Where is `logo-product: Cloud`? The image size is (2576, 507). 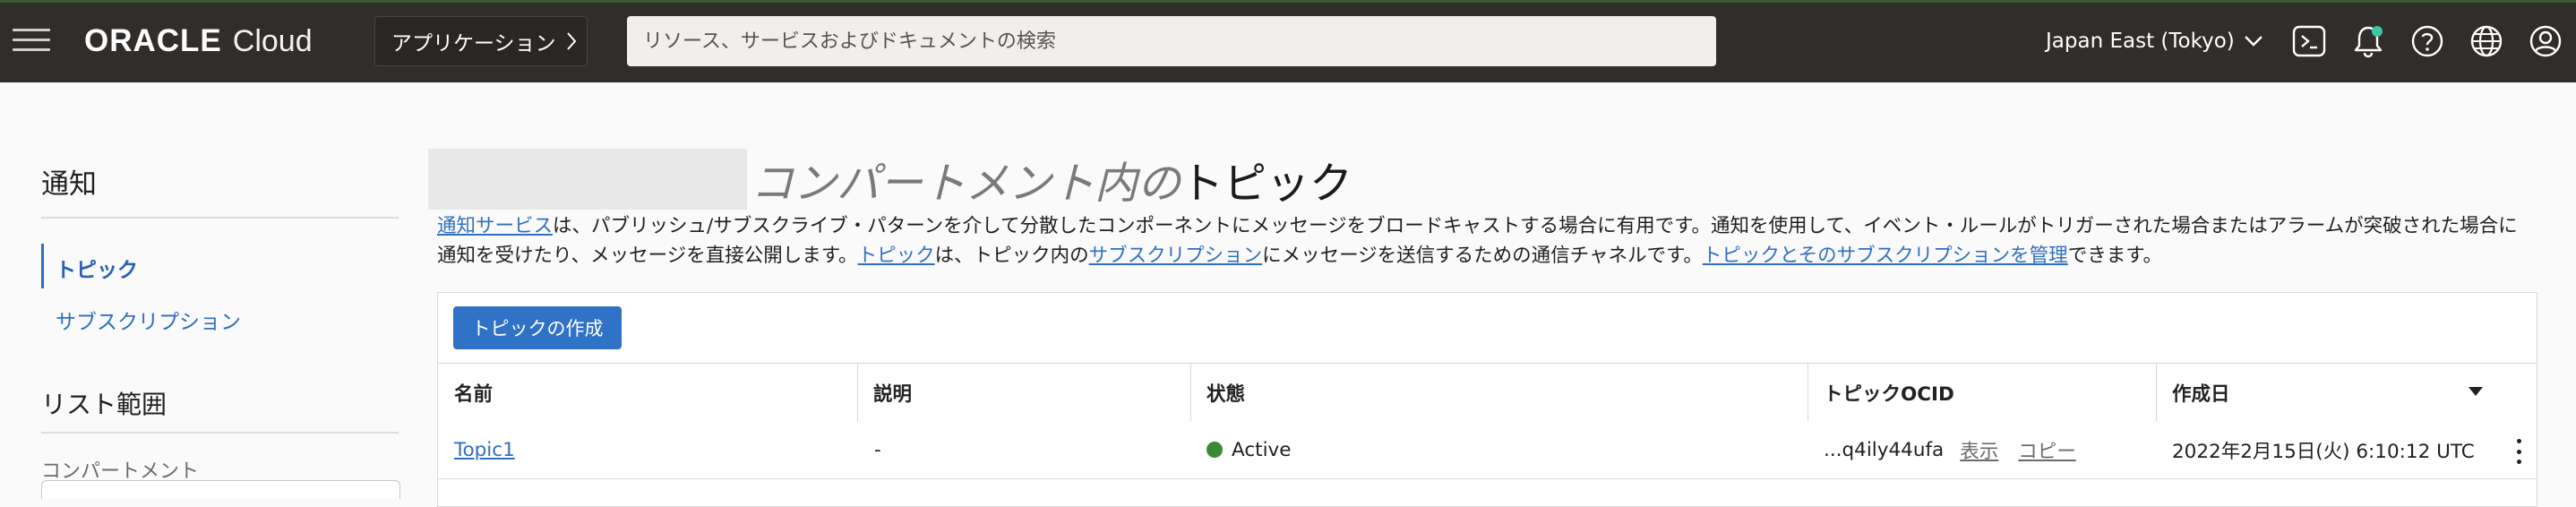 logo-product: Cloud is located at coordinates (272, 40).